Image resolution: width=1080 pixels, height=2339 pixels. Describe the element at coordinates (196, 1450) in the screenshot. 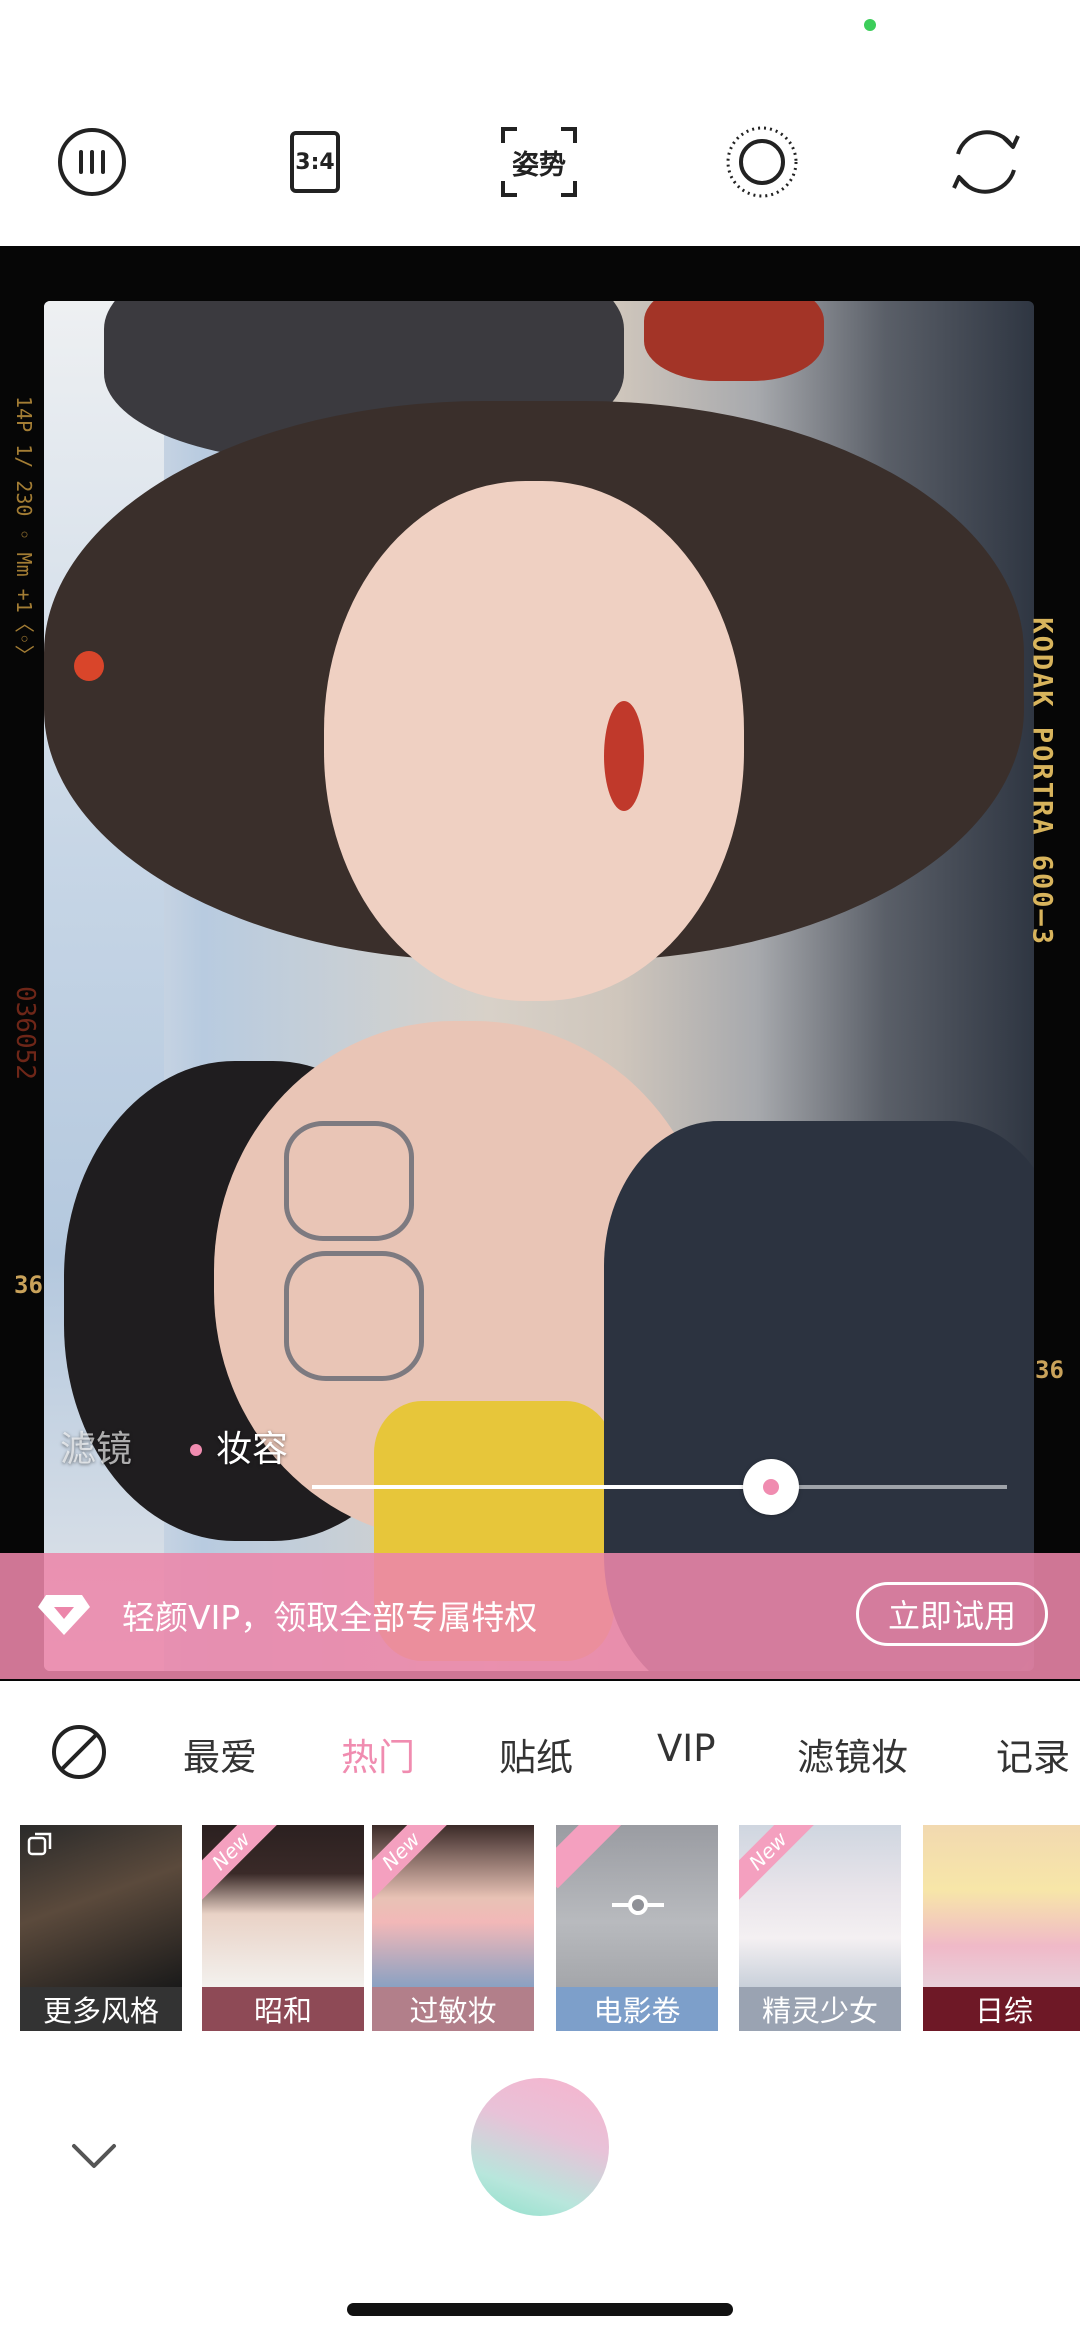

I see `active-tab-dot` at that location.